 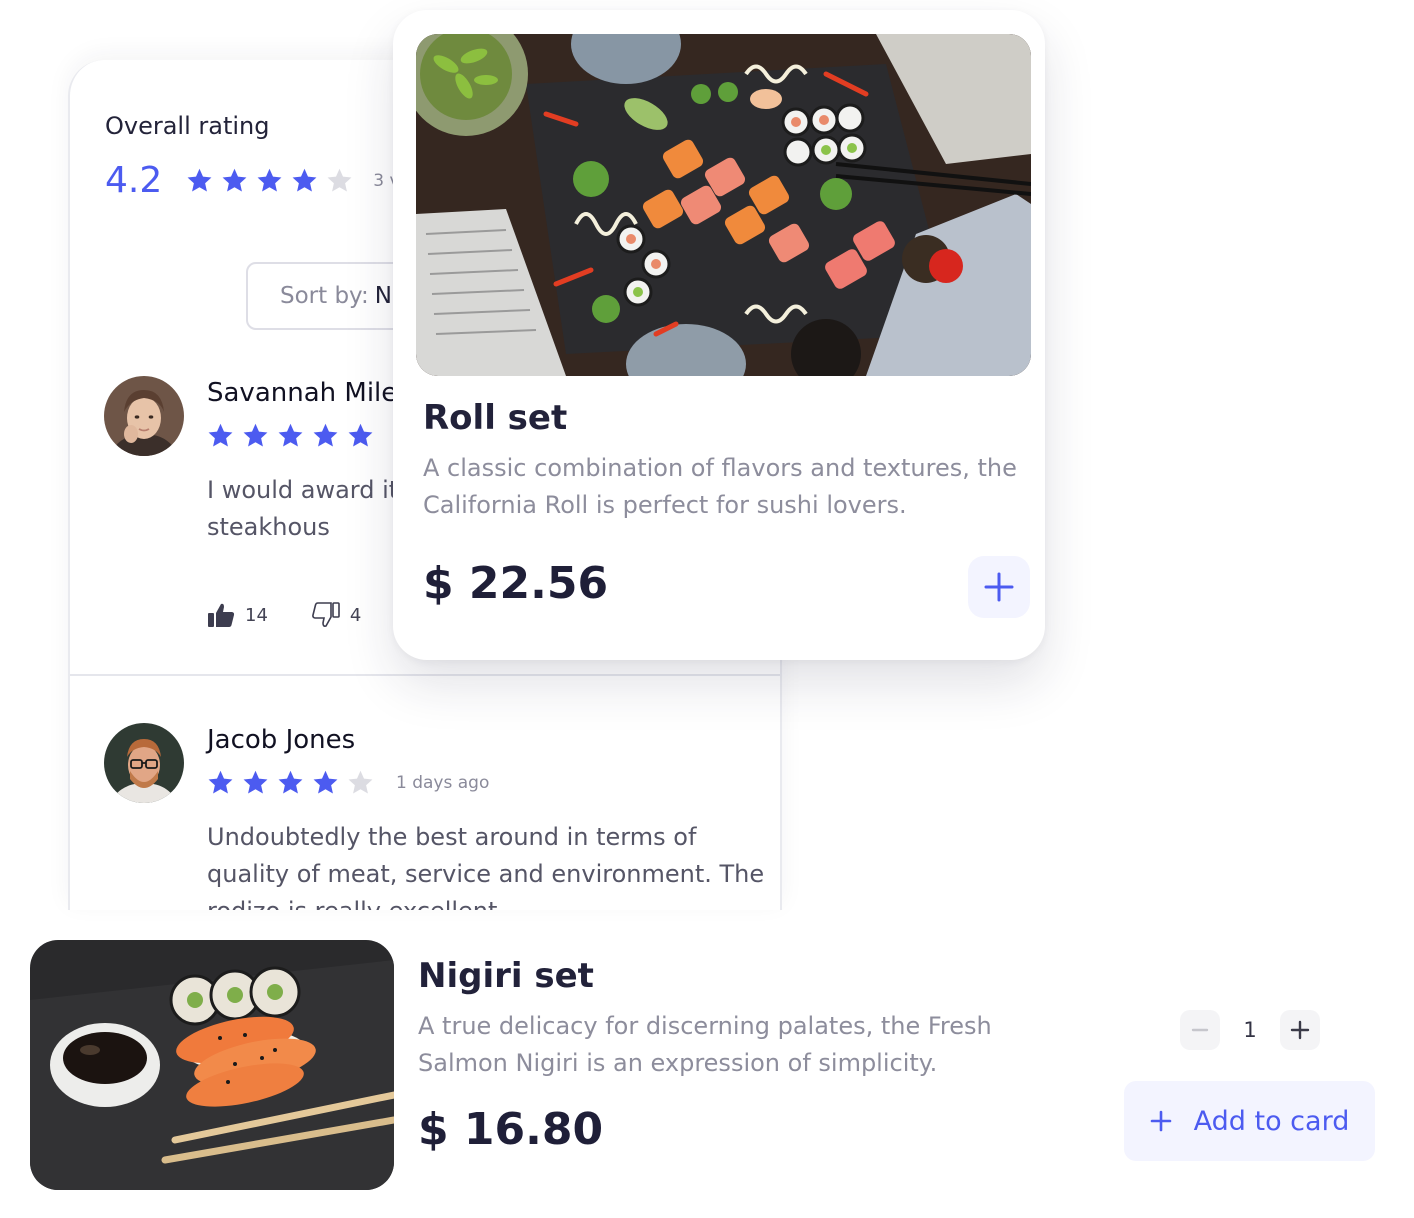 I want to click on increment-button, so click(x=1300, y=1030).